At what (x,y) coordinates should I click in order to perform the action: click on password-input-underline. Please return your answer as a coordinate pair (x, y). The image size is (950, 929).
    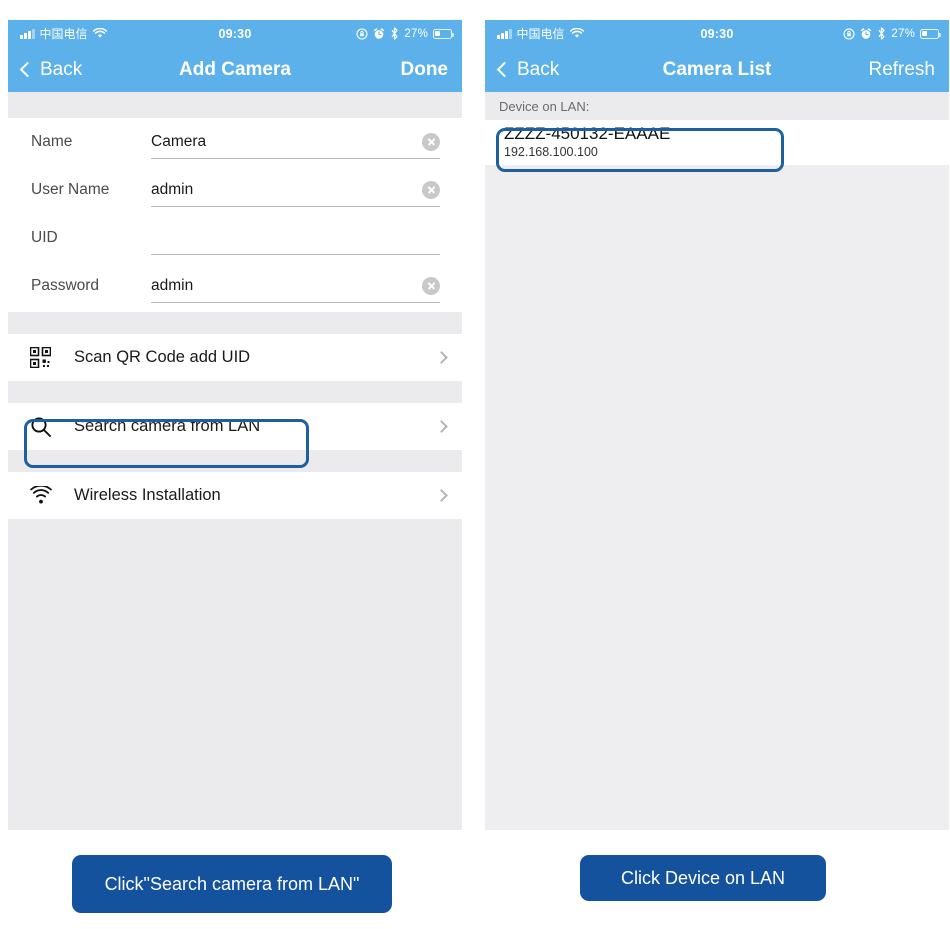
    Looking at the image, I should click on (295, 302).